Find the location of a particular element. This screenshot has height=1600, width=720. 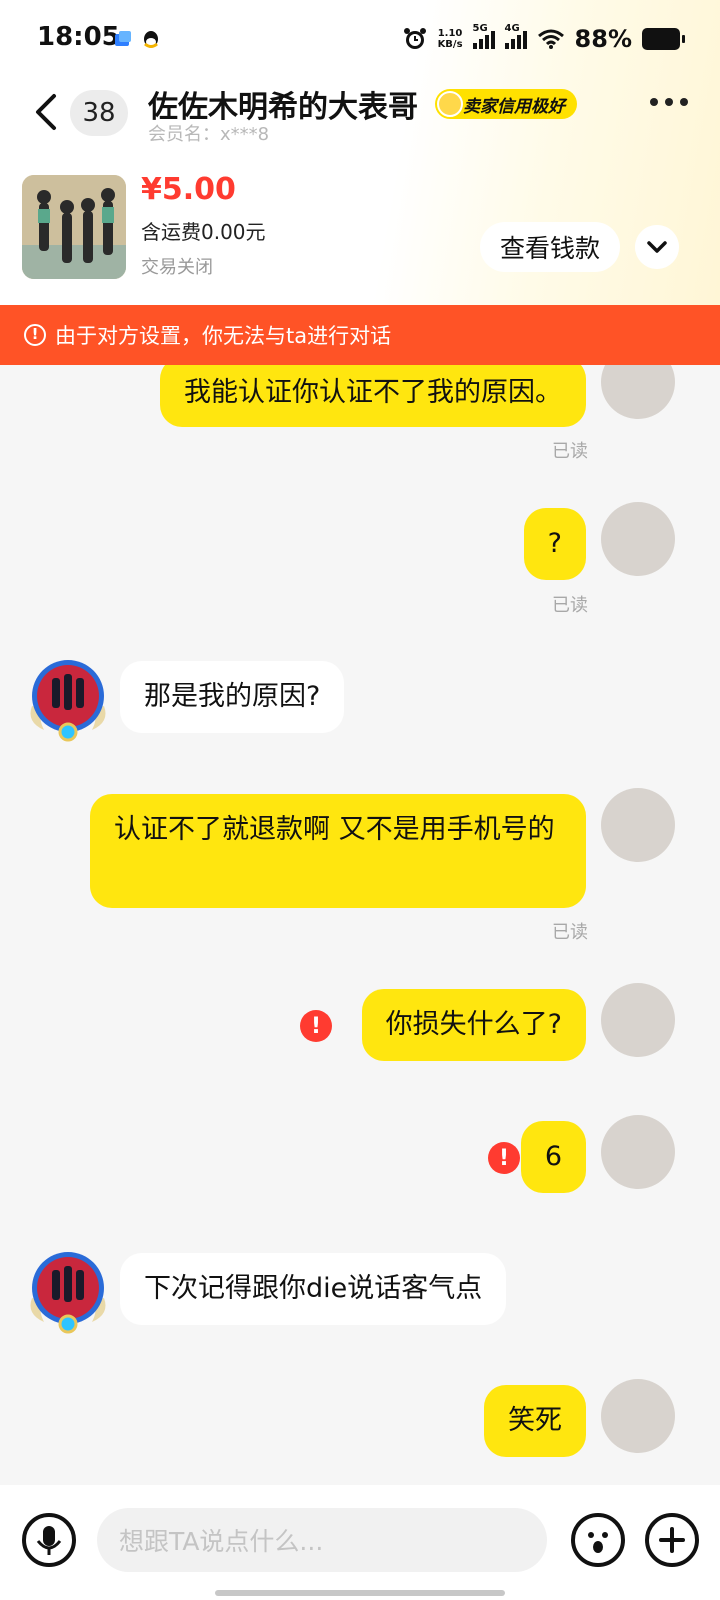

signal-5g-label: 5G is located at coordinates (480, 28).